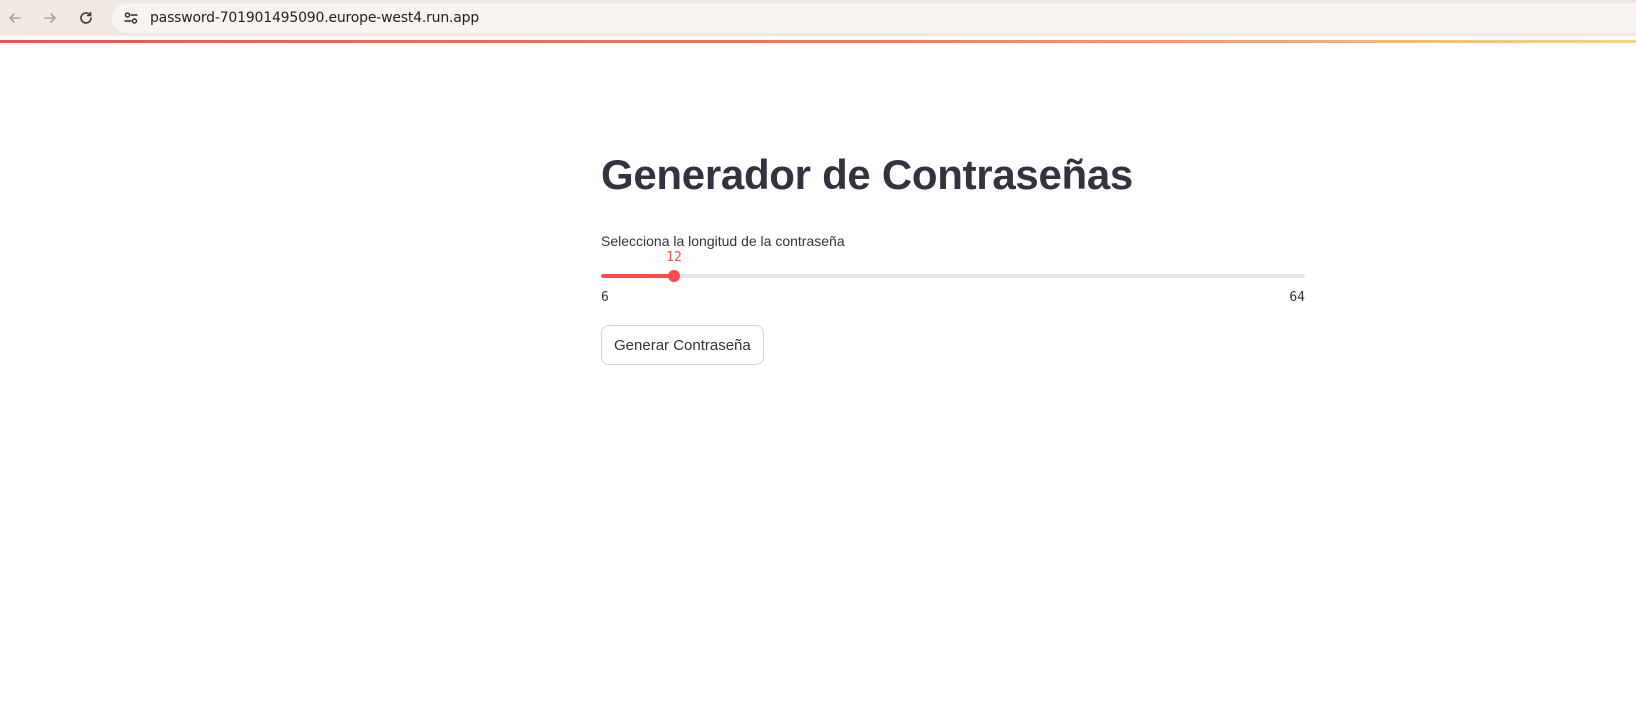 The height and width of the screenshot is (724, 1636). I want to click on slider-min-label: 6, so click(605, 297).